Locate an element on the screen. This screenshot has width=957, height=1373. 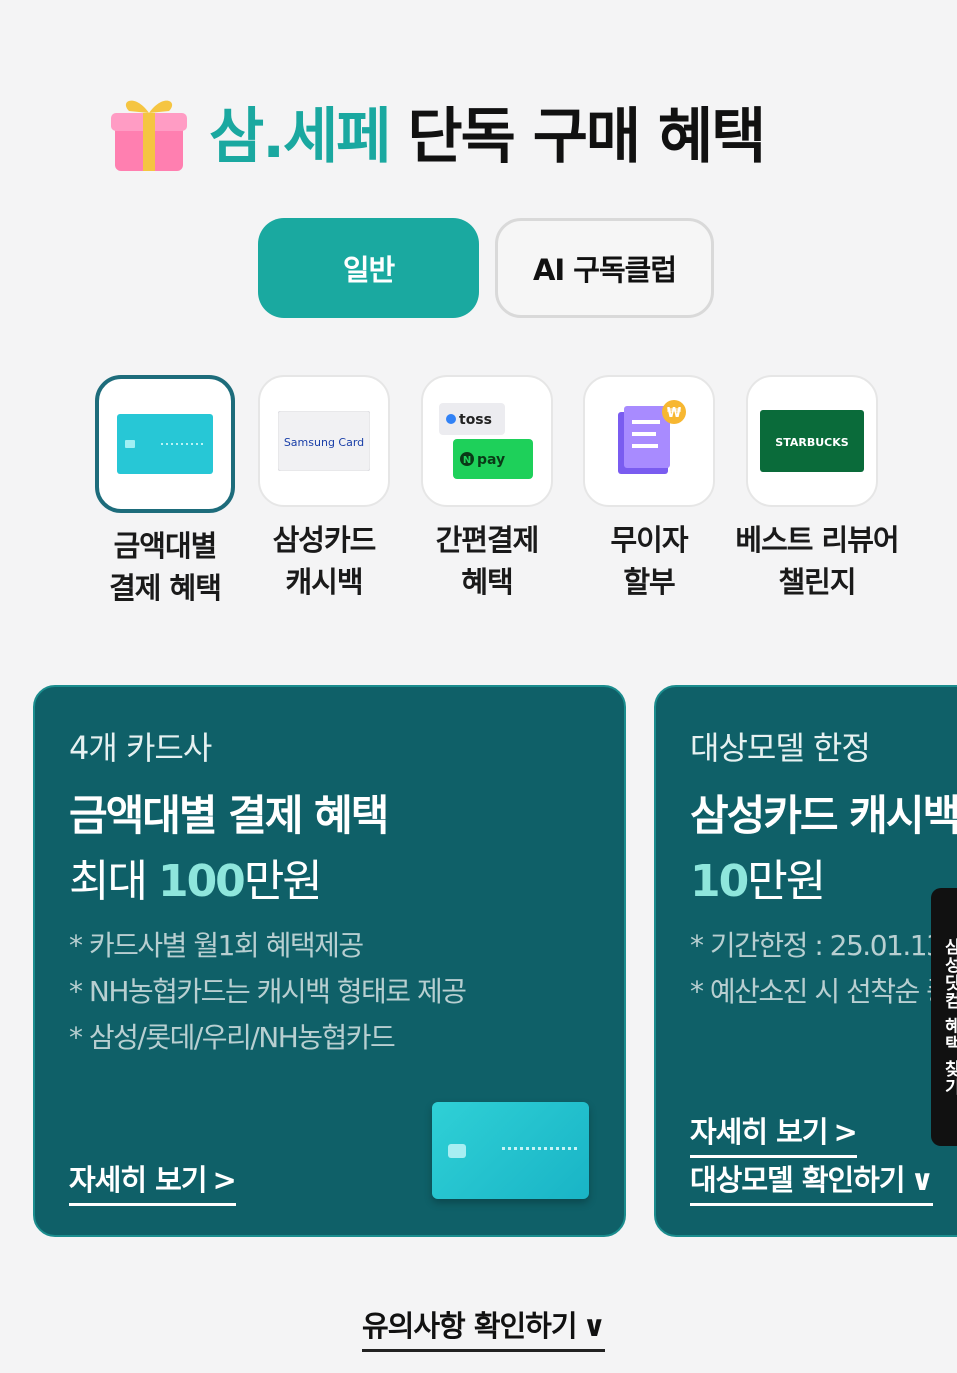
note-line: * NH농협카드는 캐시백 형태로 제공 is located at coordinates (268, 991).